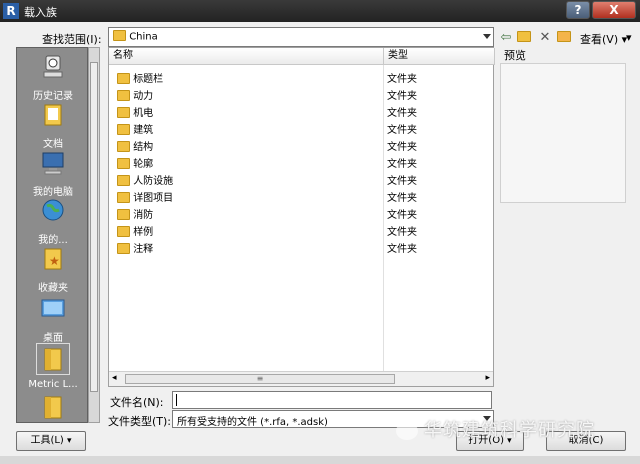  What do you see at coordinates (51, 441) in the screenshot?
I see `tools-button: 工具(L) ▾` at bounding box center [51, 441].